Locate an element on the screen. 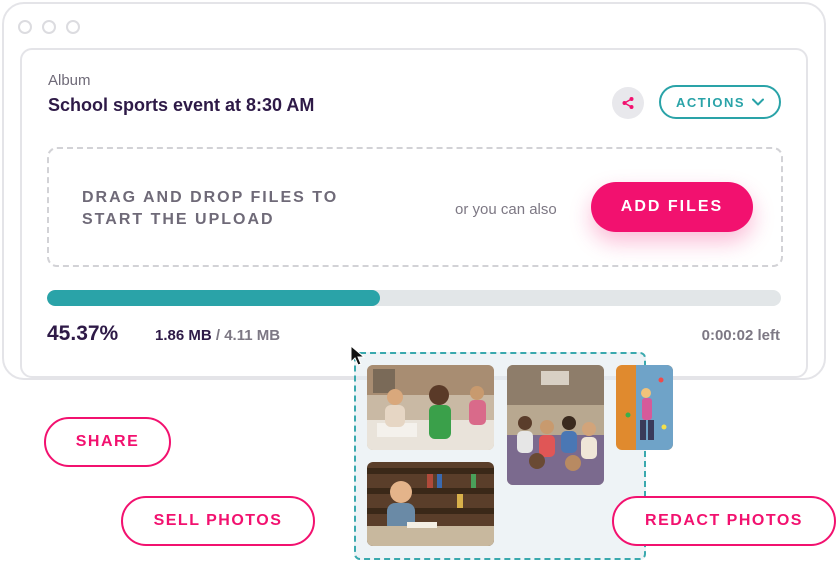 This screenshot has width=836, height=562. upload-percent: 45.37% is located at coordinates (83, 333).